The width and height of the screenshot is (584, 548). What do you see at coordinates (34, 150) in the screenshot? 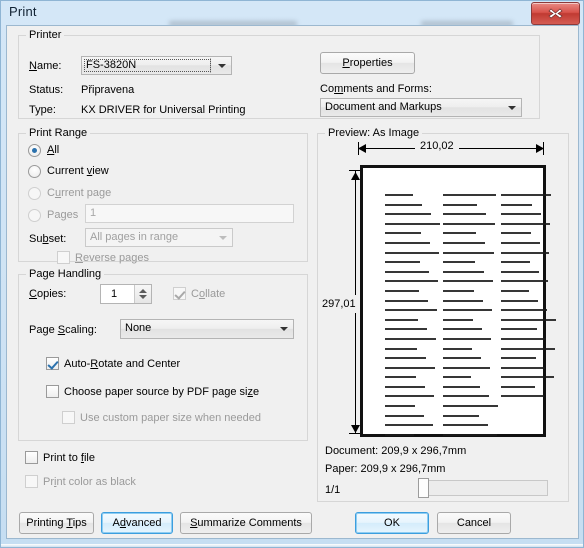
I see `radio-all` at bounding box center [34, 150].